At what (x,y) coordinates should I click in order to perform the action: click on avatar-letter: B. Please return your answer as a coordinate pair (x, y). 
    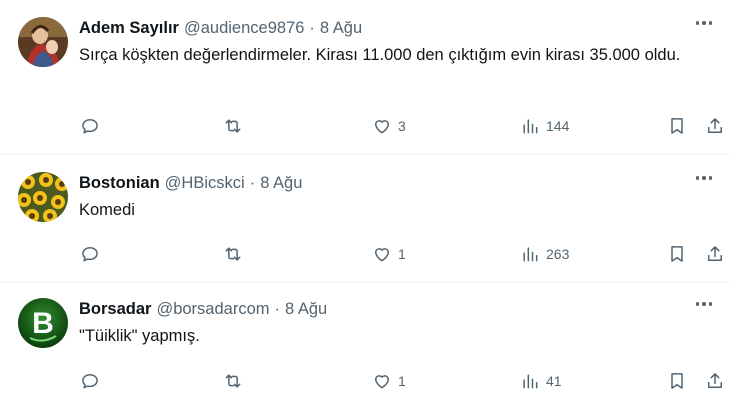
    Looking at the image, I should click on (43, 323).